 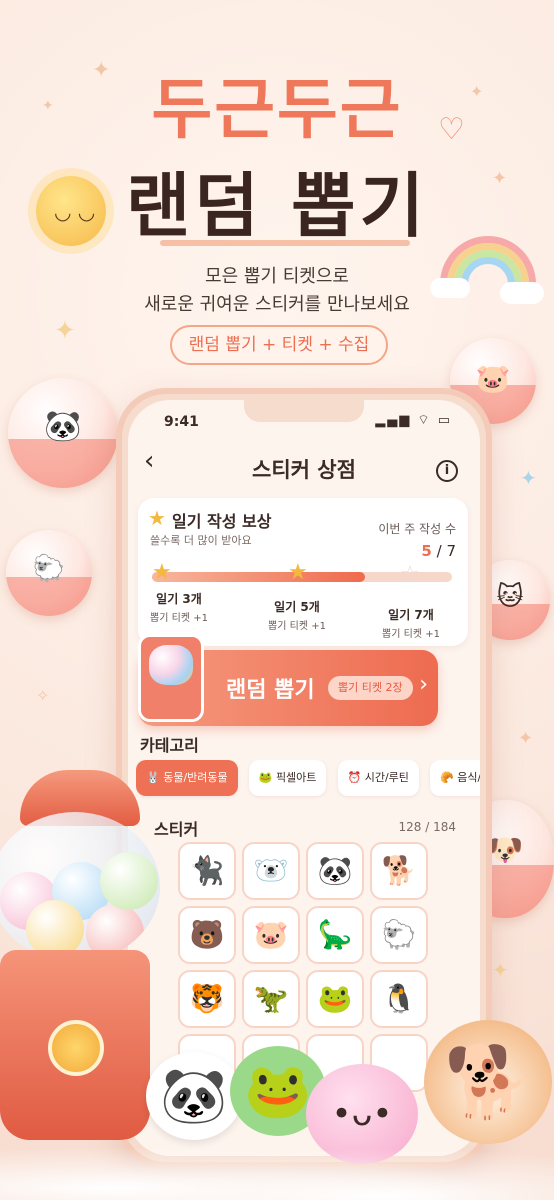 What do you see at coordinates (335, 871) in the screenshot?
I see `sticker-item: 🐼` at bounding box center [335, 871].